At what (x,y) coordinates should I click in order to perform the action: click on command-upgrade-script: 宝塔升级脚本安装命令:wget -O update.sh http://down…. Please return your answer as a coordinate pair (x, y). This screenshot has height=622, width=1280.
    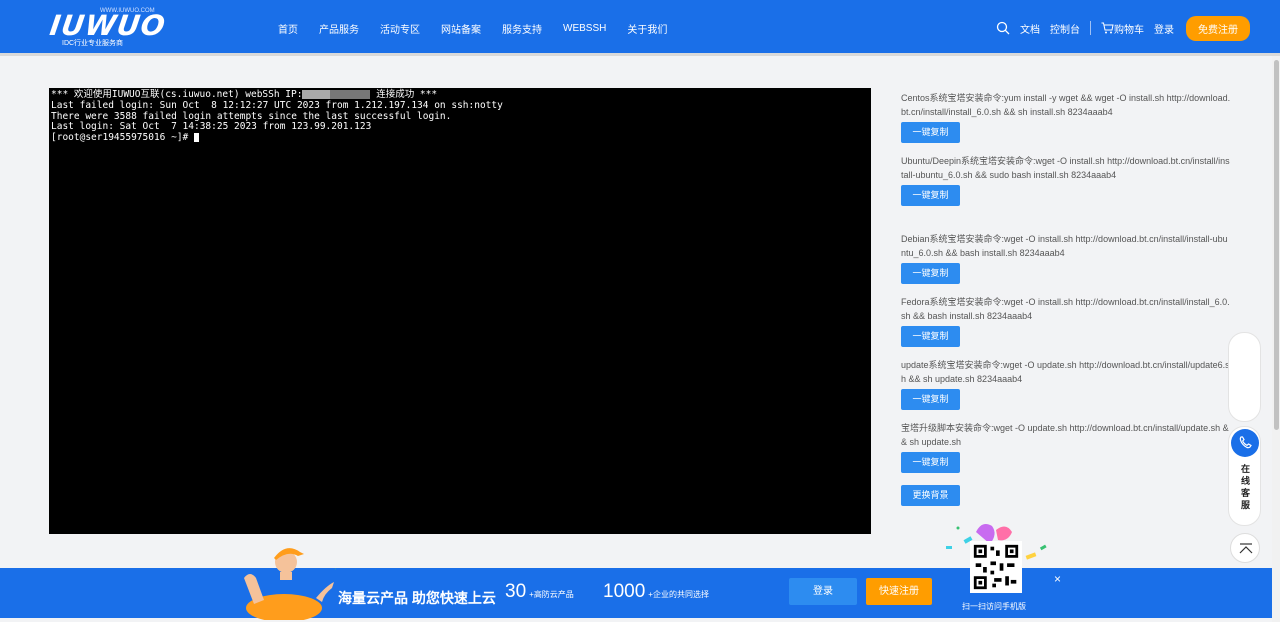
    Looking at the image, I should click on (1066, 447).